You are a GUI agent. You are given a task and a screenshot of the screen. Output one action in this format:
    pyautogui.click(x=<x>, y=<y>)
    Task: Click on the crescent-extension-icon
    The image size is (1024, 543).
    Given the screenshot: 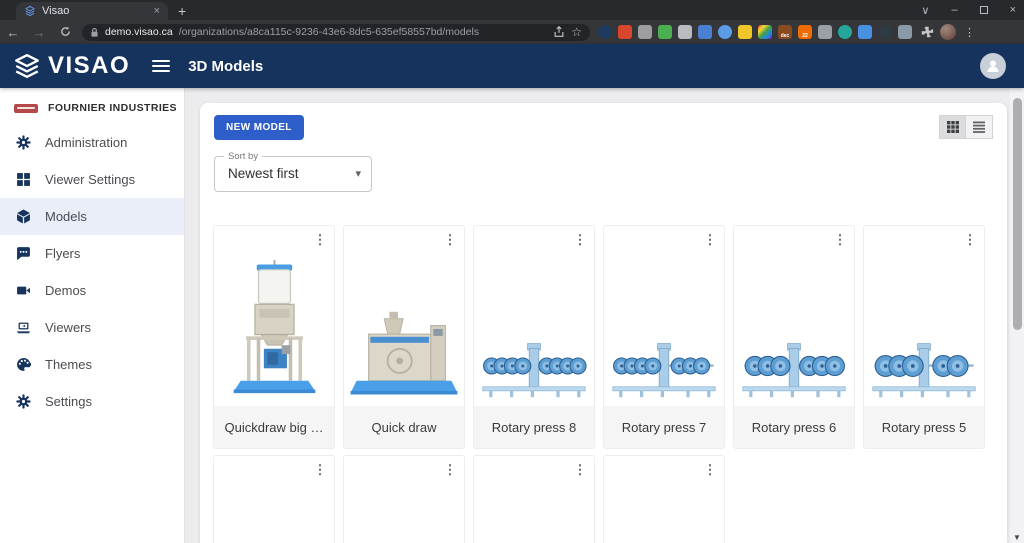 What is the action you would take?
    pyautogui.click(x=605, y=32)
    